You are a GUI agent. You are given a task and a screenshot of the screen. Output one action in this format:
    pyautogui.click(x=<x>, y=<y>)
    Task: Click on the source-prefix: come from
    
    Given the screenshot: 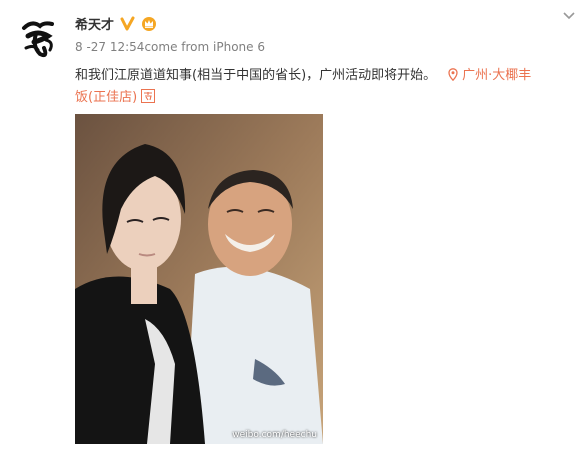 What is the action you would take?
    pyautogui.click(x=179, y=47)
    